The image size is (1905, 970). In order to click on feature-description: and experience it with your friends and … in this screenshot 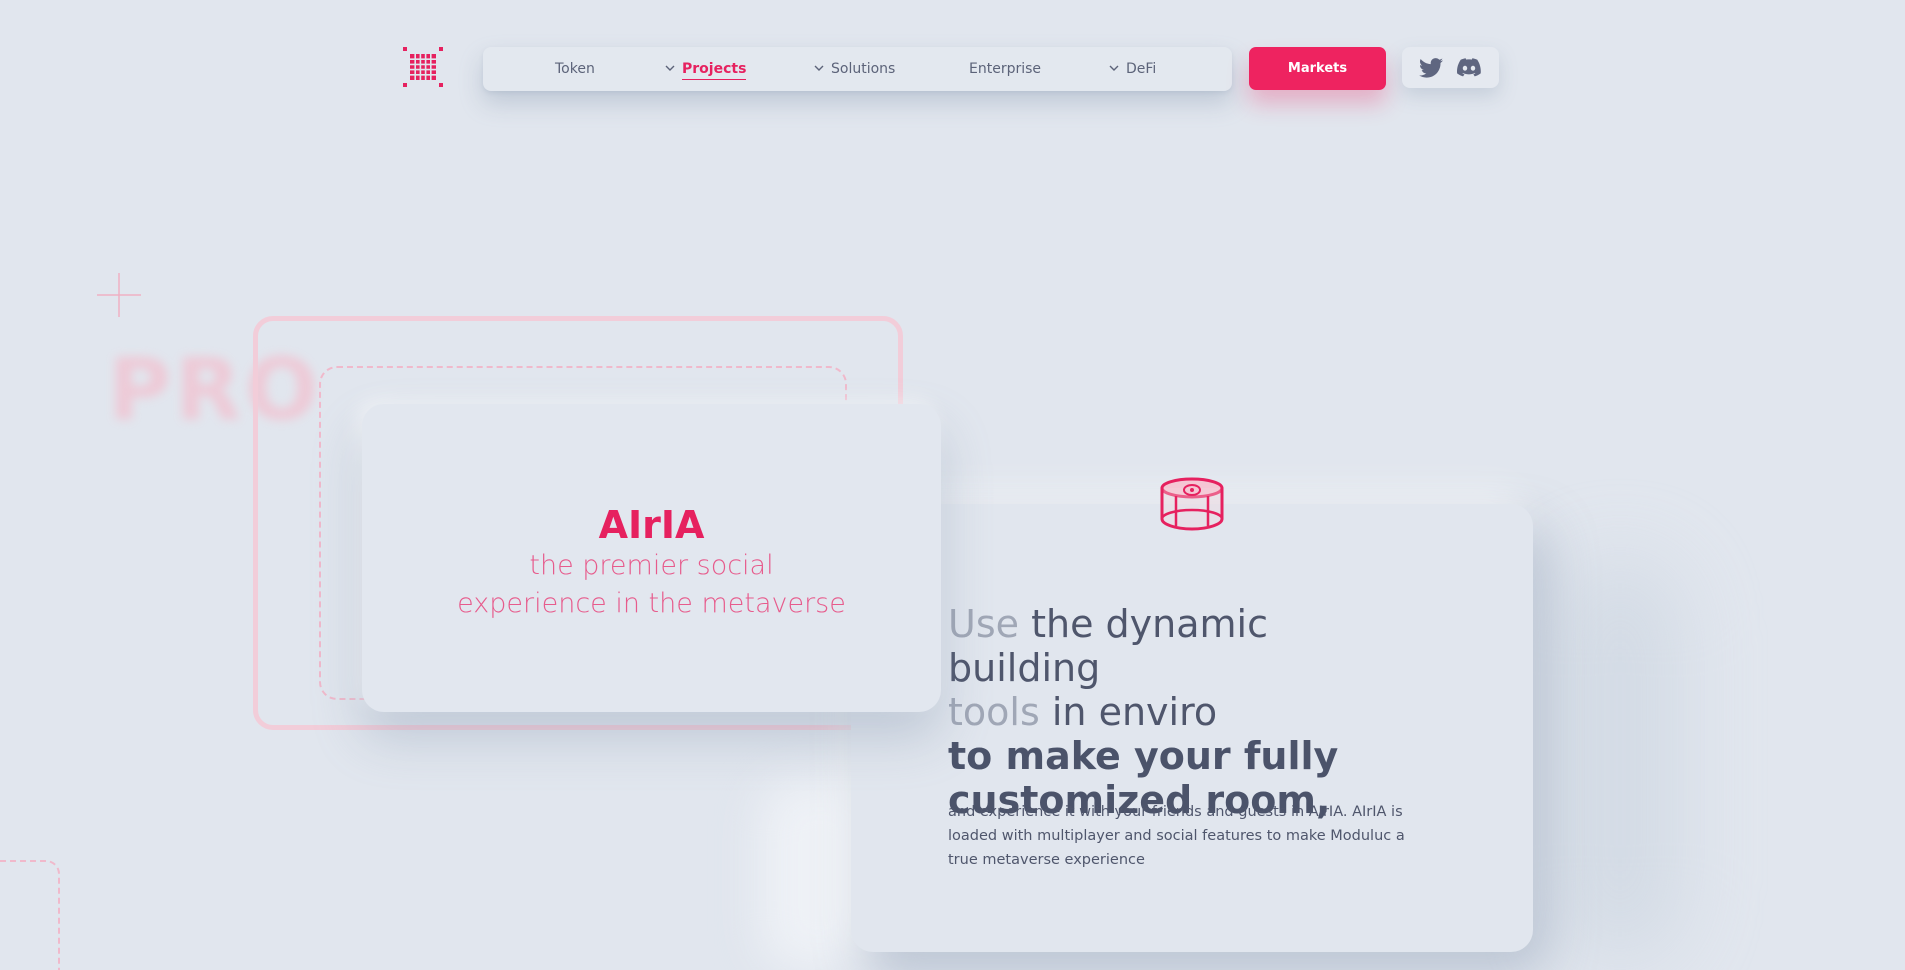, I will do `click(1176, 835)`.